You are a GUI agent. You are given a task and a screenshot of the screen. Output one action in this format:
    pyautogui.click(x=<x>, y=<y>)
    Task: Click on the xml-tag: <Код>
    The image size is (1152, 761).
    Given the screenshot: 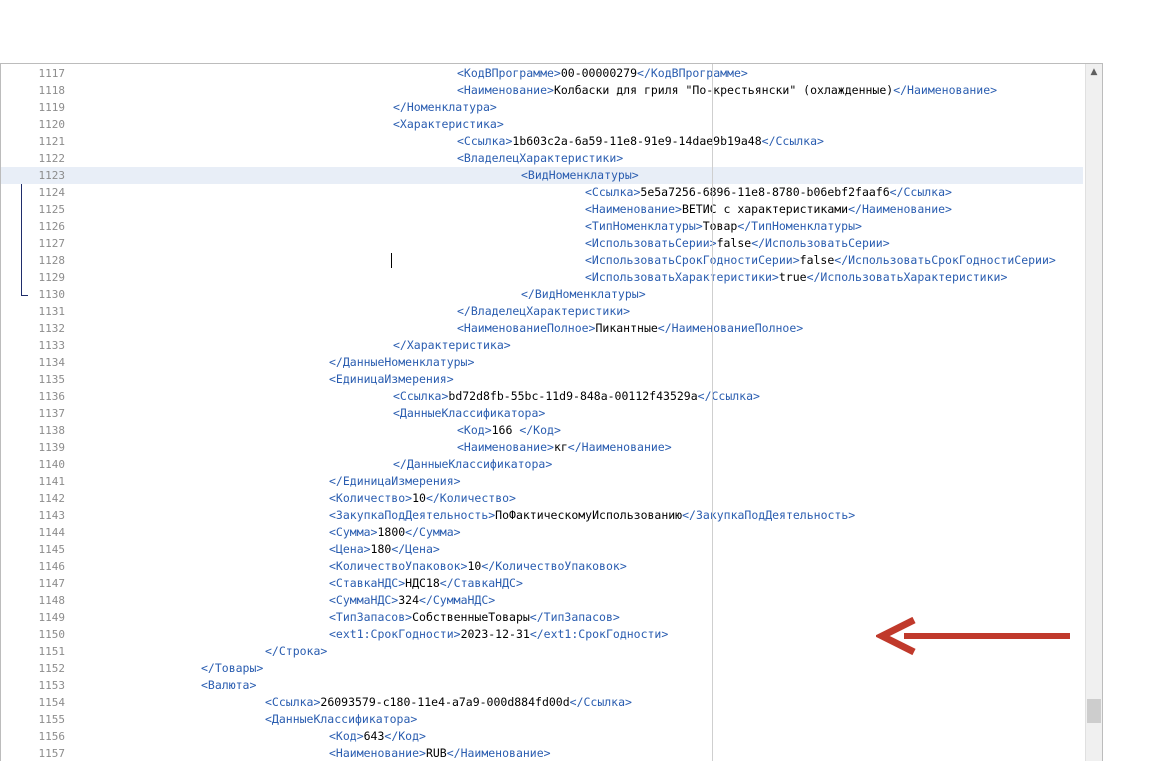 What is the action you would take?
    pyautogui.click(x=346, y=736)
    